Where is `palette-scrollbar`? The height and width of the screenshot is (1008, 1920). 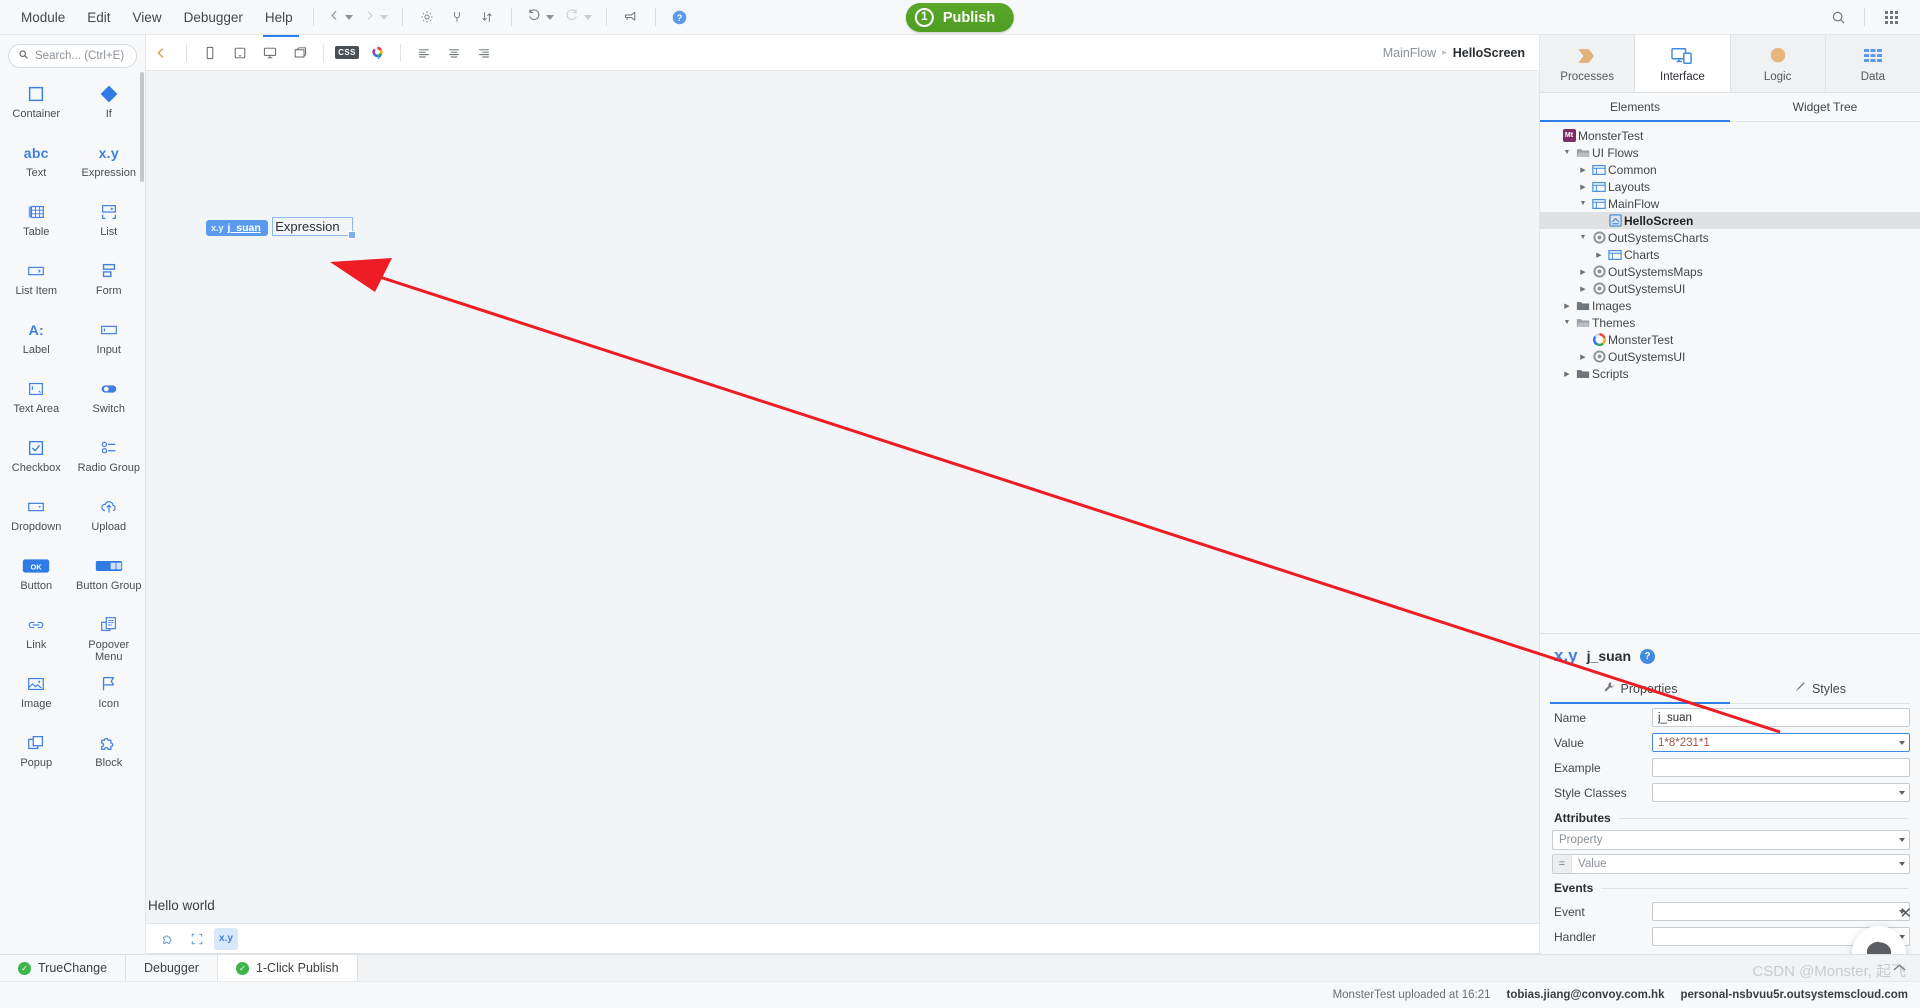 palette-scrollbar is located at coordinates (142, 127).